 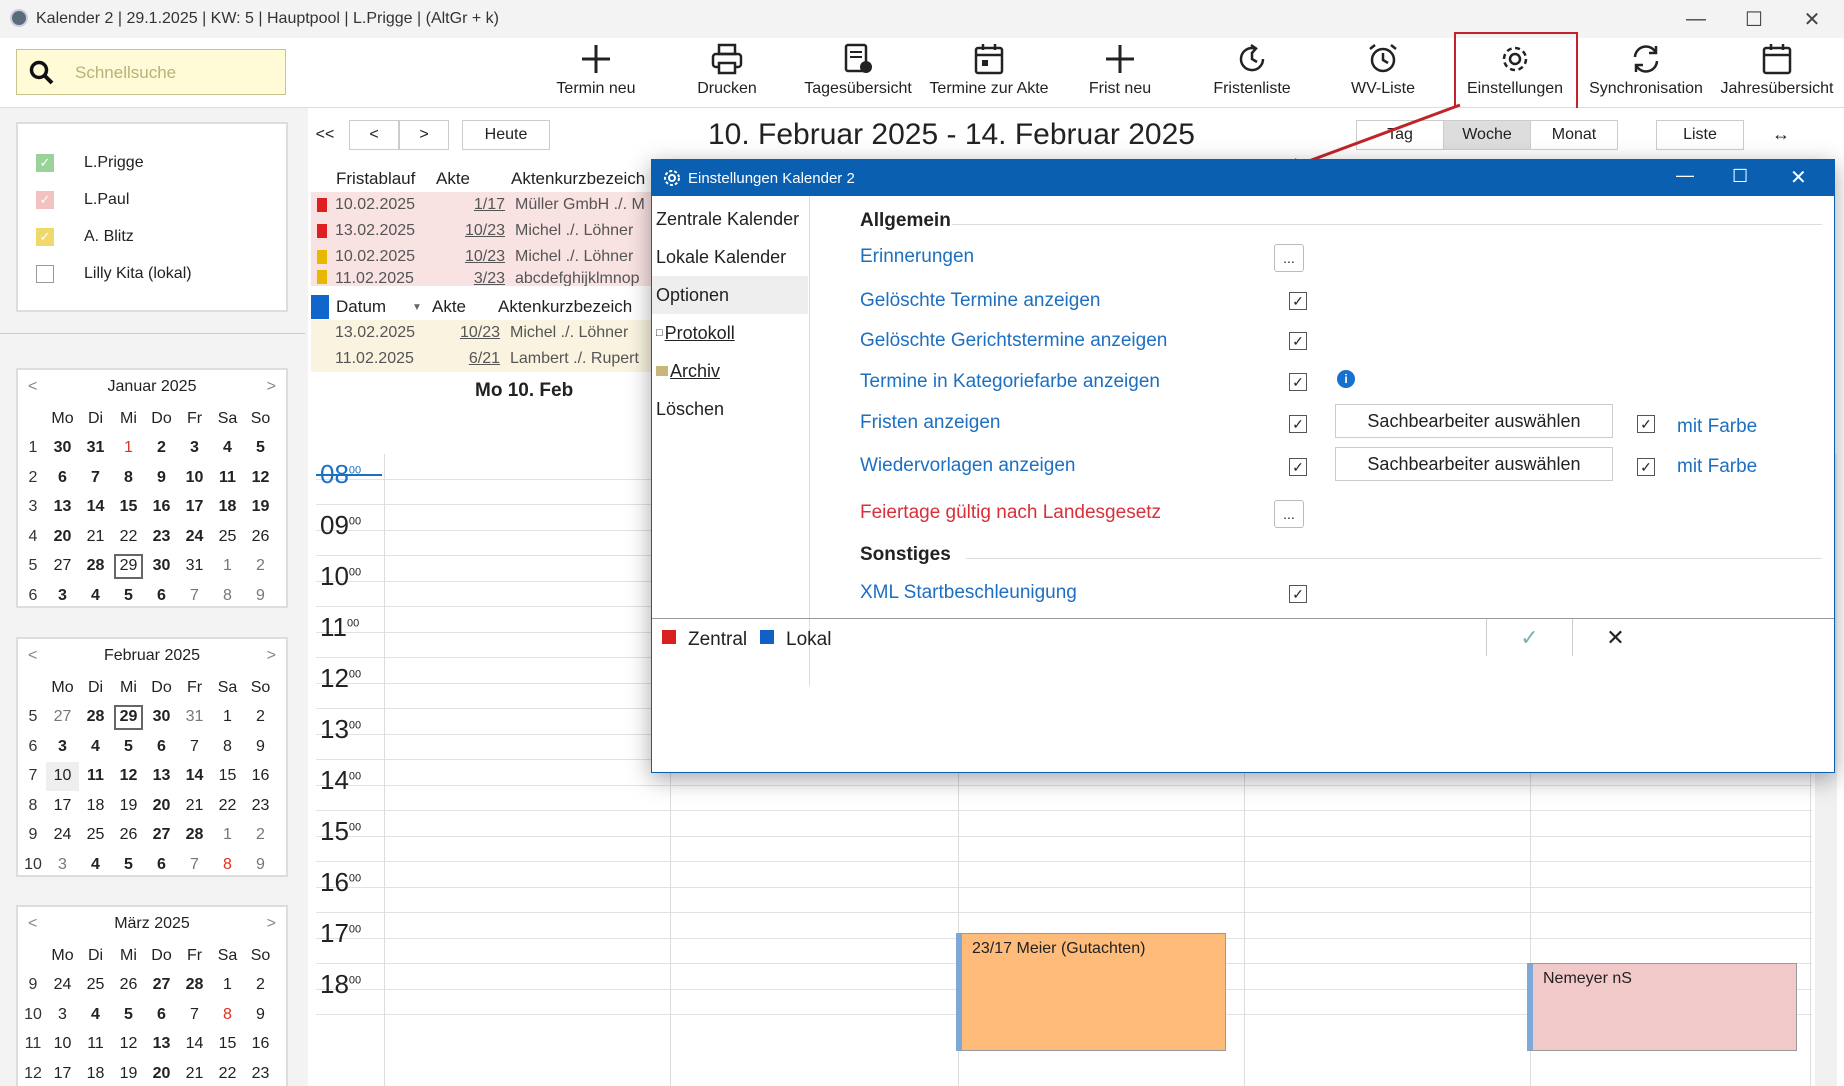 I want to click on search-icon, so click(x=41, y=72).